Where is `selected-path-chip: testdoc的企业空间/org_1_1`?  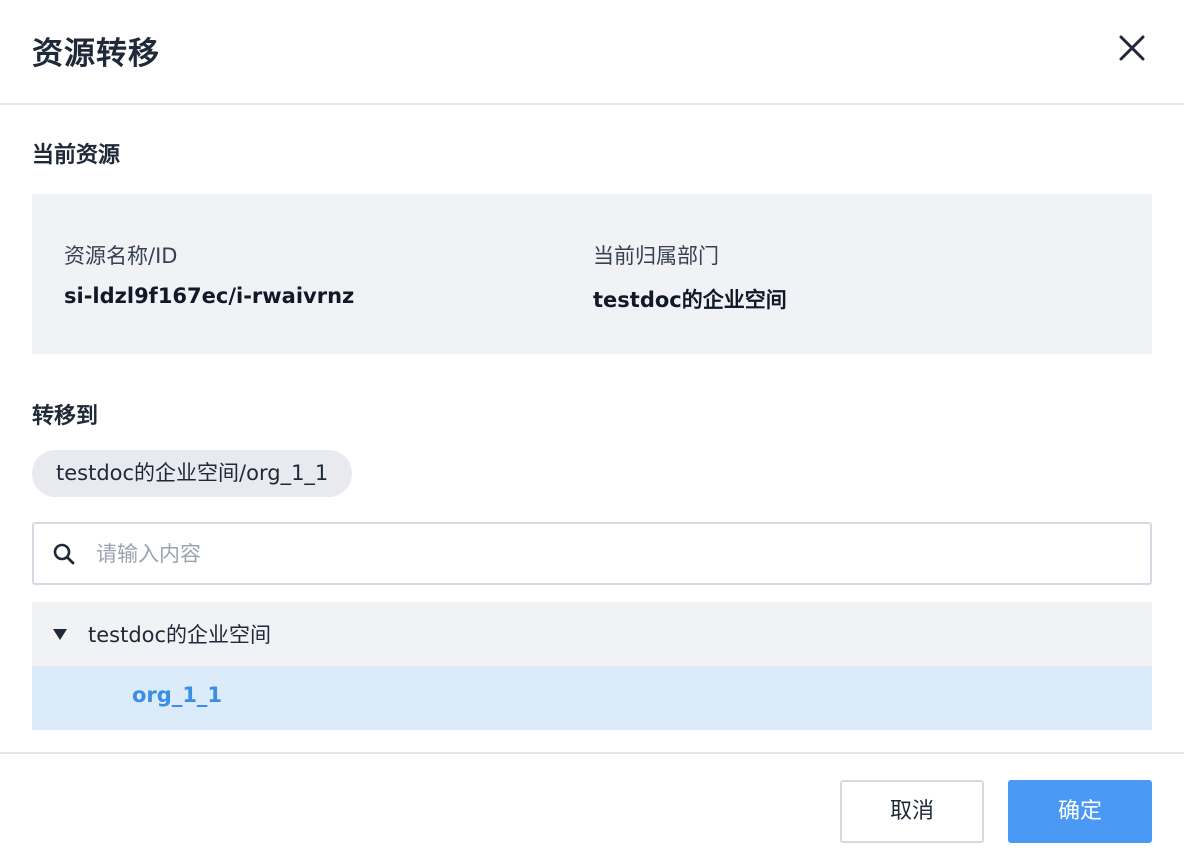 selected-path-chip: testdoc的企业空间/org_1_1 is located at coordinates (192, 473).